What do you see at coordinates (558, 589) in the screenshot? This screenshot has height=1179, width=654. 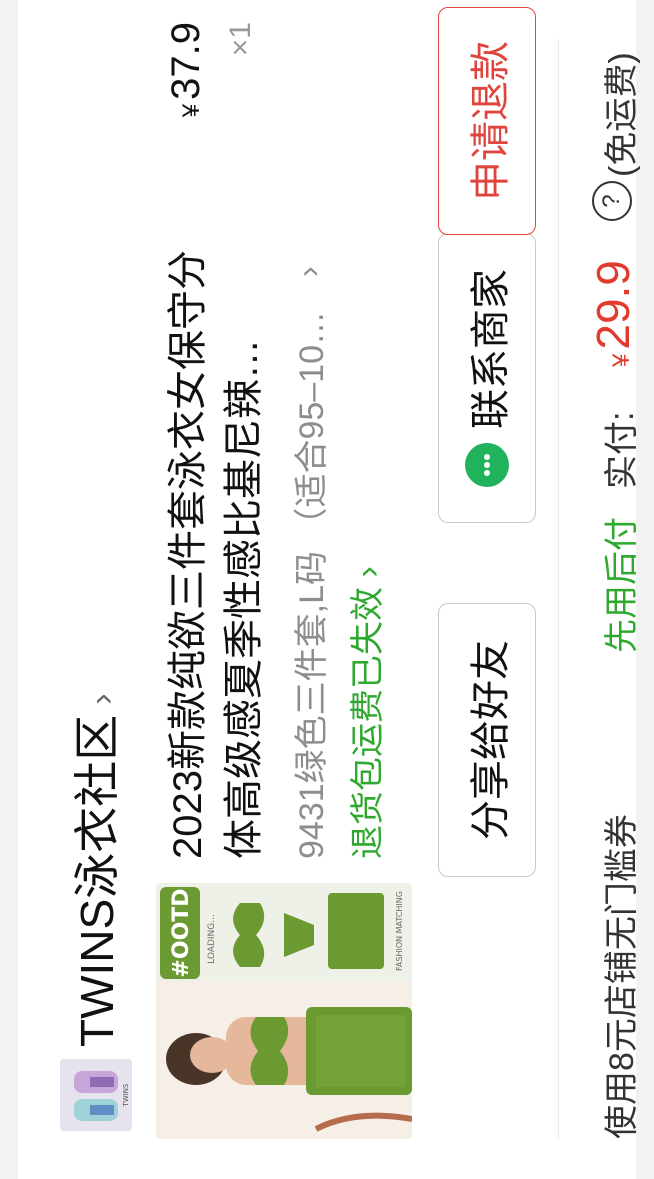 I see `divider` at bounding box center [558, 589].